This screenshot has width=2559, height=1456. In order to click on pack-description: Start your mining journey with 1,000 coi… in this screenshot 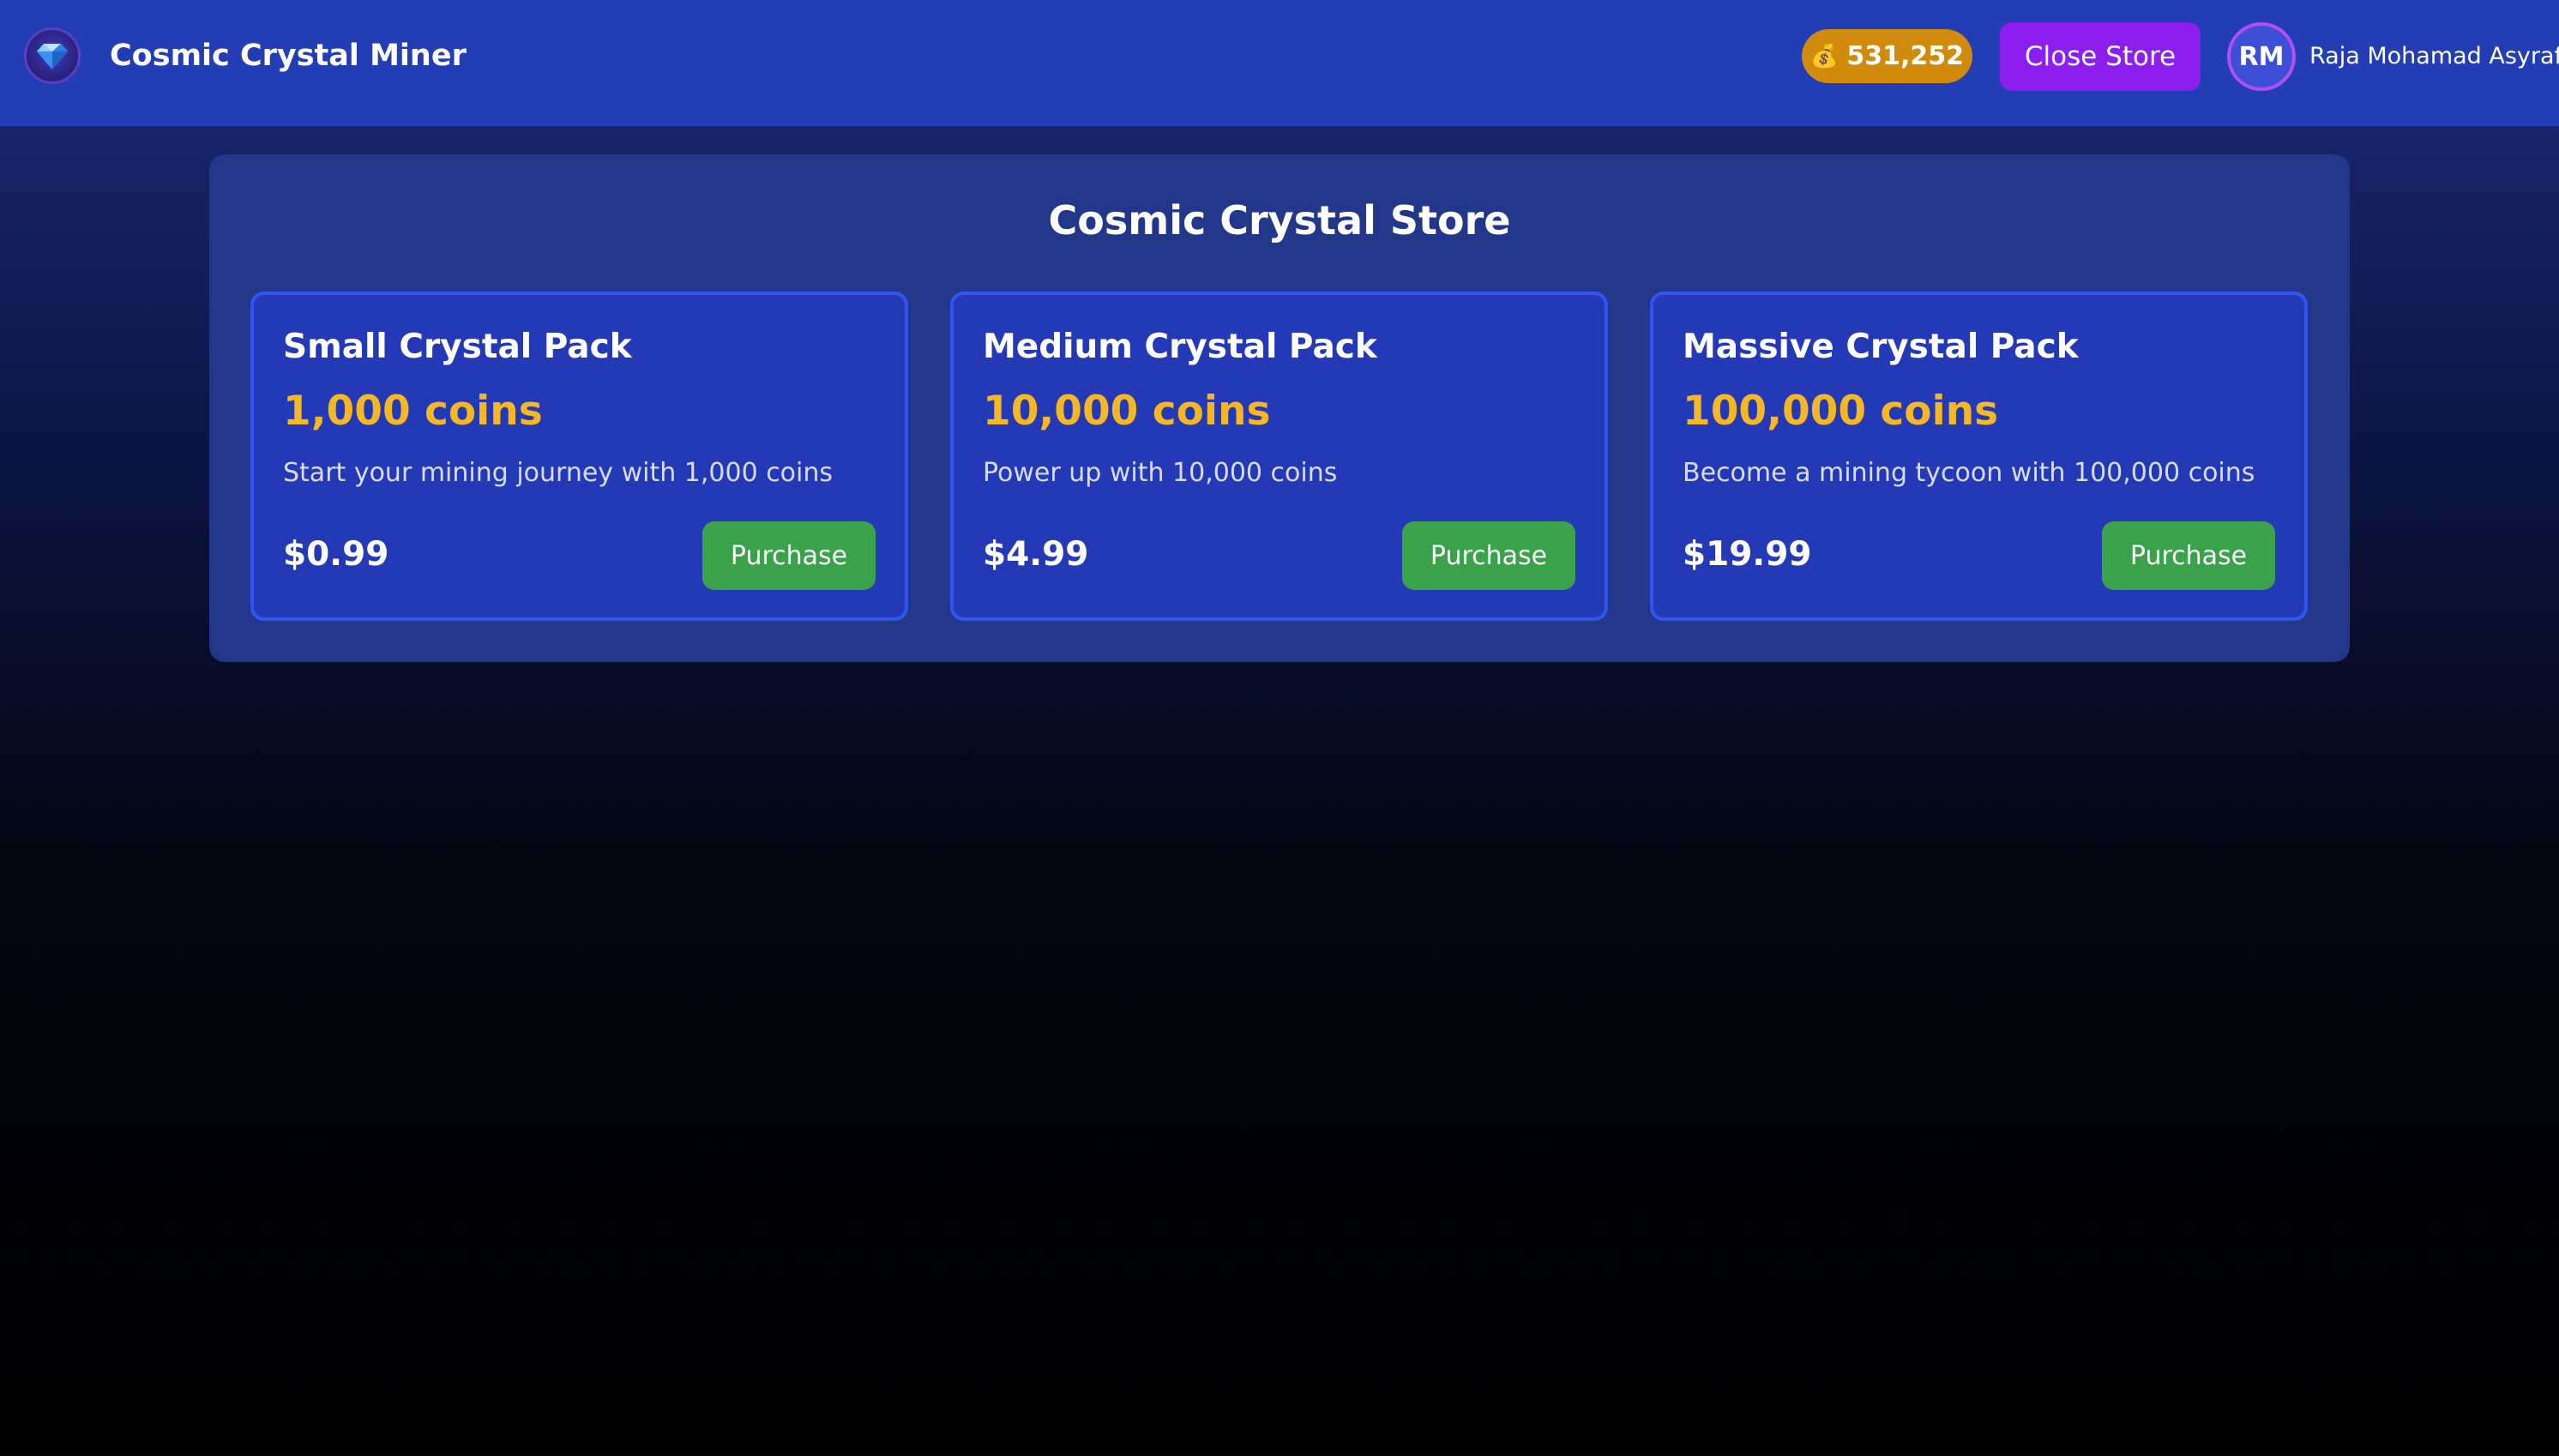, I will do `click(559, 473)`.